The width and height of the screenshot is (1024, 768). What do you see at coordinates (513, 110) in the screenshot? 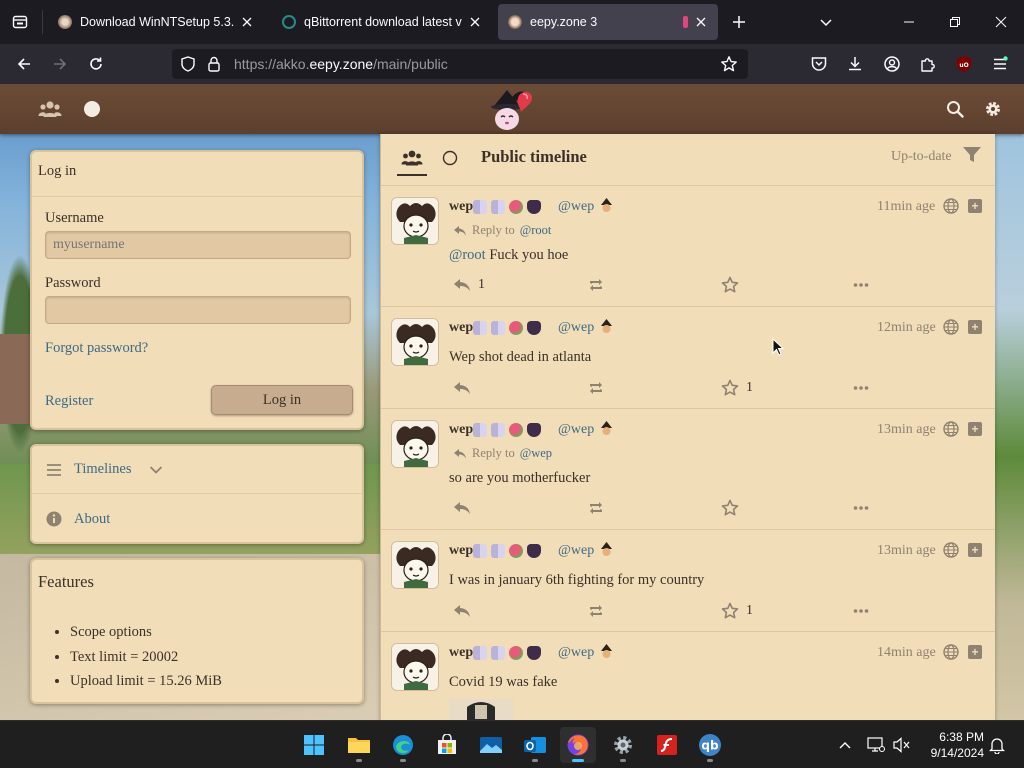
I see `site-logo` at bounding box center [513, 110].